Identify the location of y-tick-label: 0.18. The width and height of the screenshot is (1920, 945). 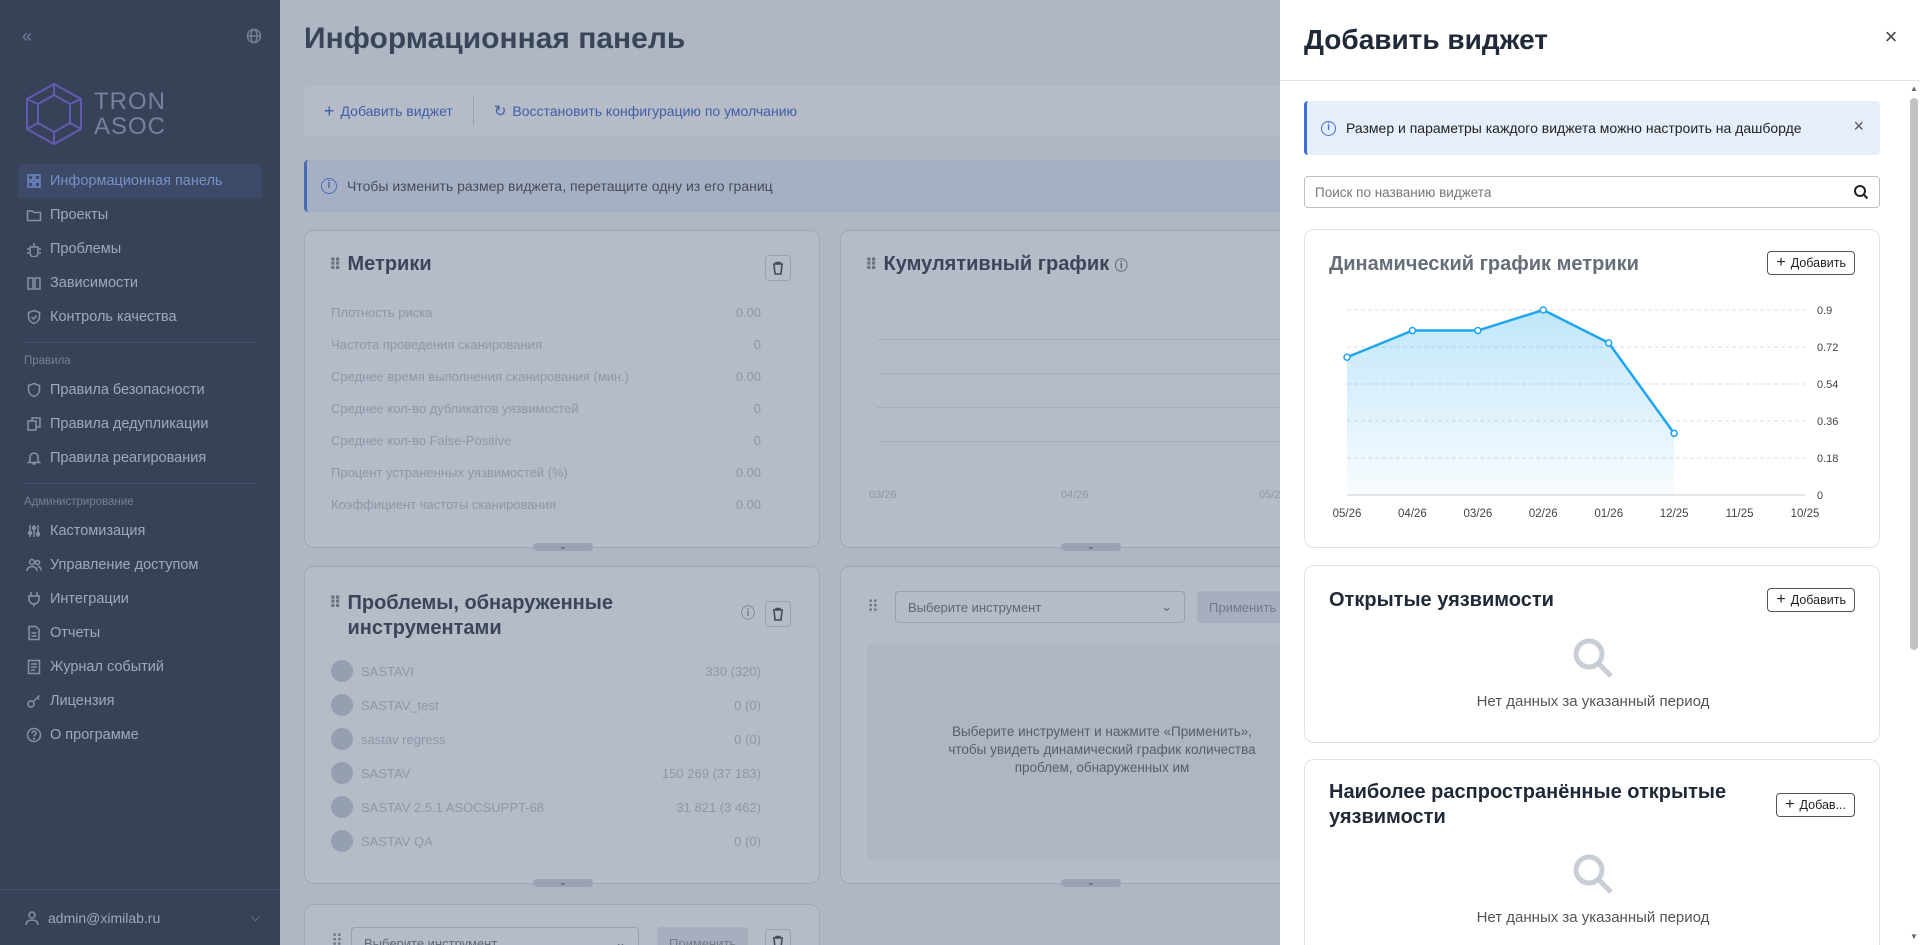
(1827, 459).